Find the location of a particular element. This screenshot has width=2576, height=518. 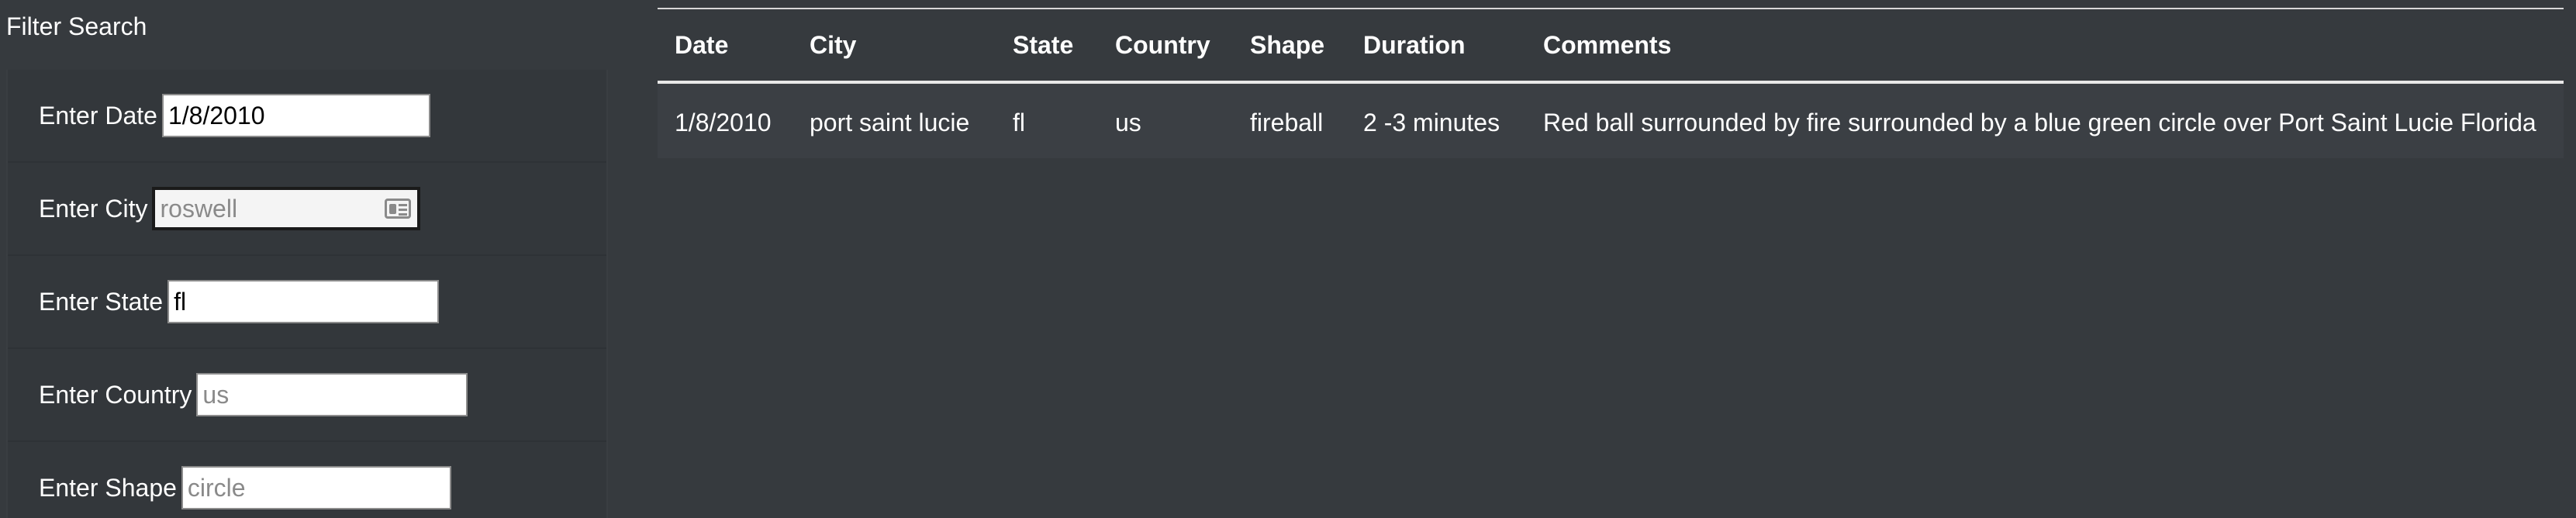

header-country: Country is located at coordinates (1162, 45).